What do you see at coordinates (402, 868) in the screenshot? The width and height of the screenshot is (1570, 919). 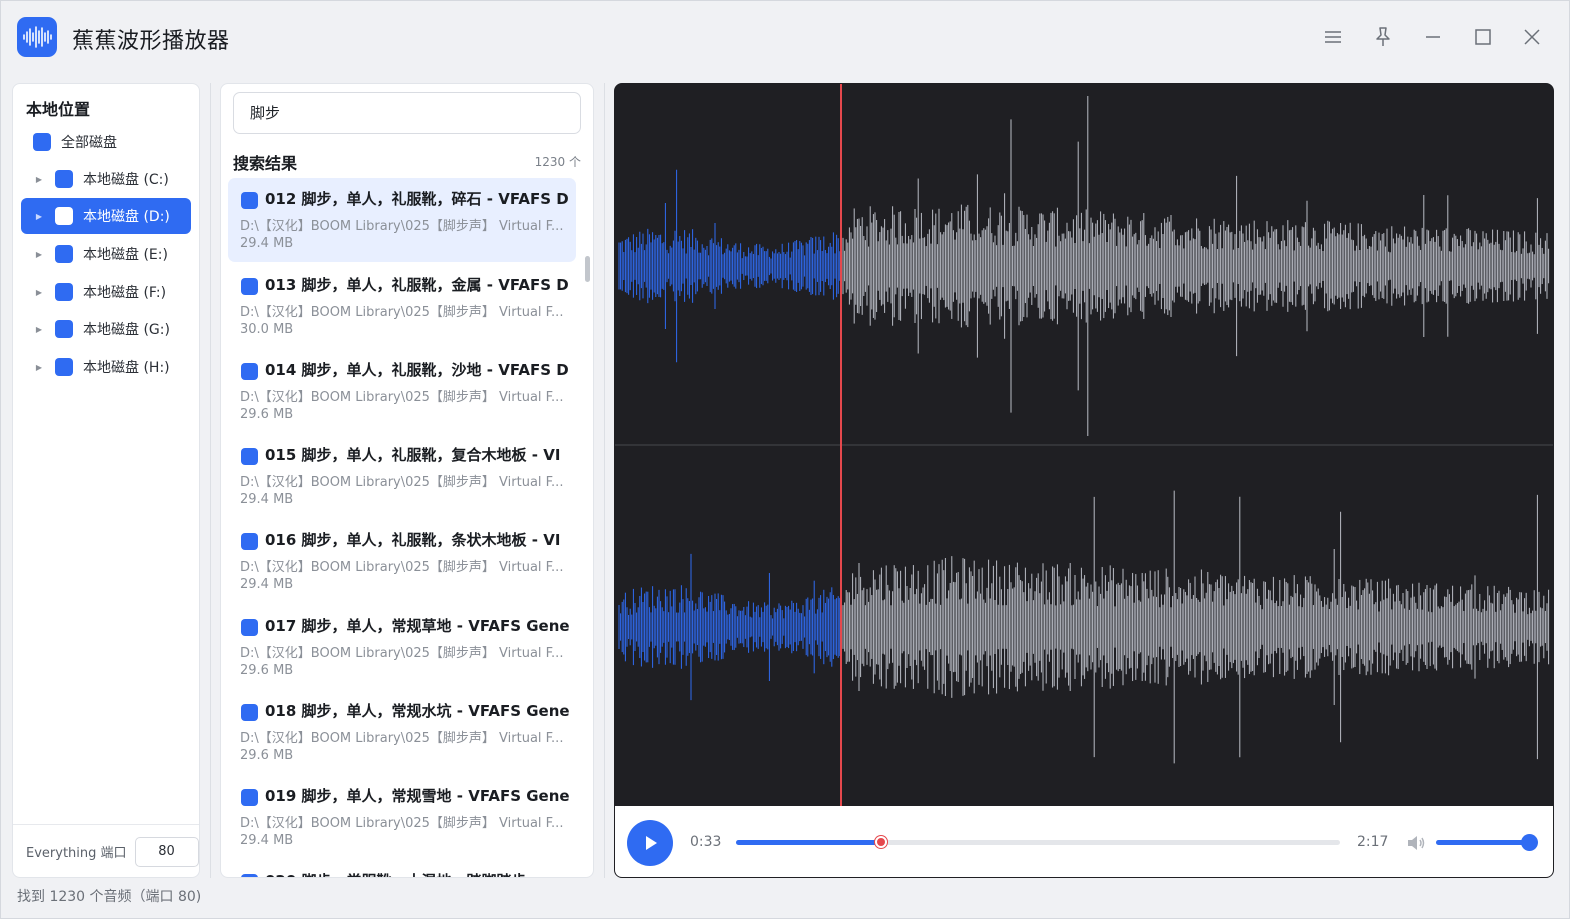 I see `result-item: 020 脚步，常服靴，土混地，踏脚踏步` at bounding box center [402, 868].